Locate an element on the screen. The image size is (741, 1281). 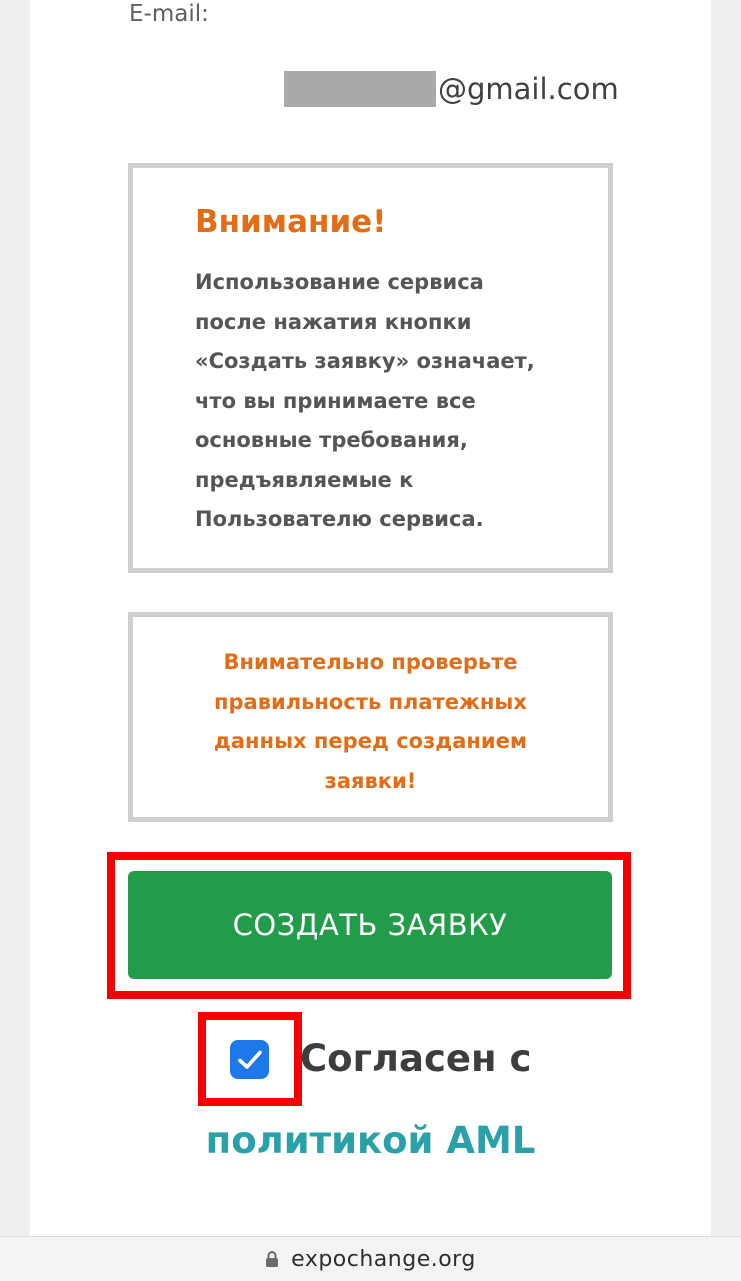
email-value: @gmail.com is located at coordinates (451, 89).